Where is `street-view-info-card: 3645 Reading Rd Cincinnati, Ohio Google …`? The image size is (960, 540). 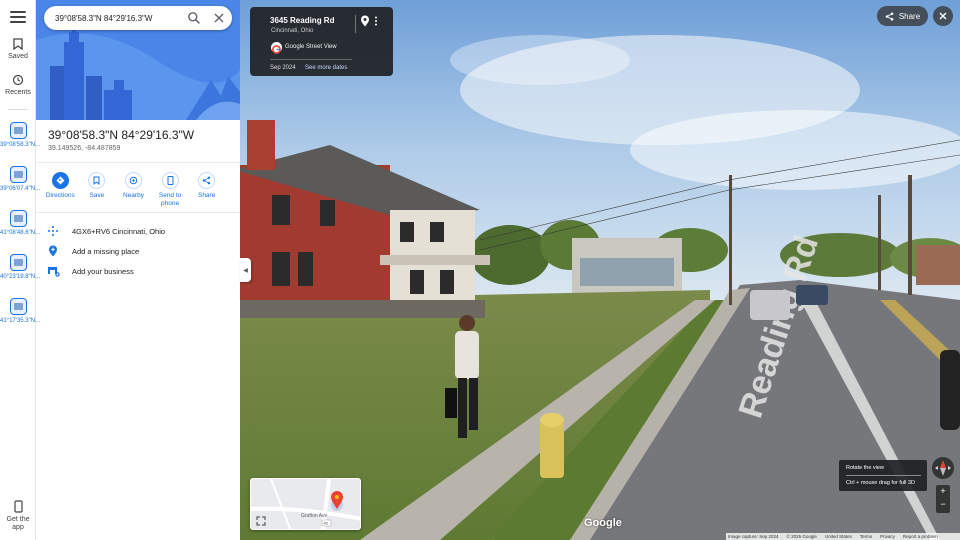
street-view-info-card: 3645 Reading Rd Cincinnati, Ohio Google … is located at coordinates (321, 41).